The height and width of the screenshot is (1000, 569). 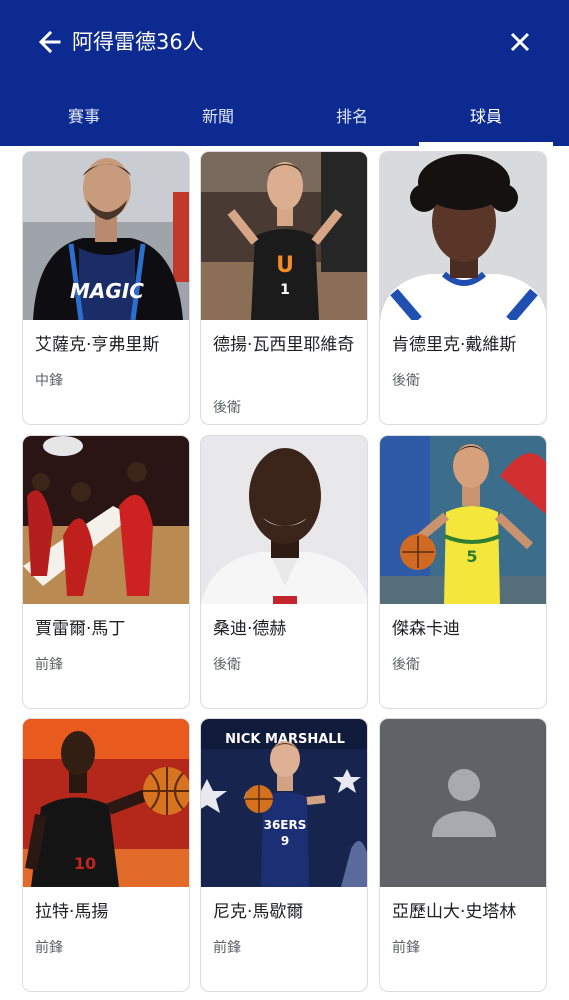 What do you see at coordinates (426, 629) in the screenshot?
I see `player-name: 傑森卡迪` at bounding box center [426, 629].